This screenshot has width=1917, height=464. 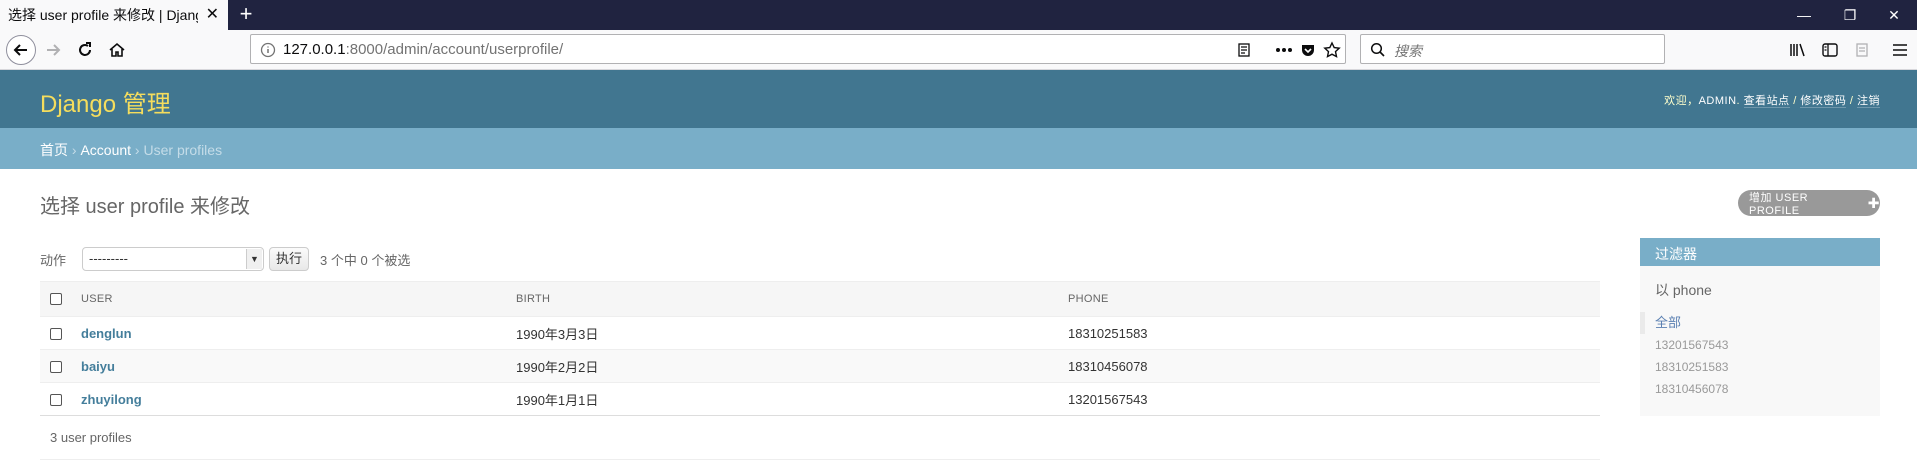 I want to click on filter-option: 18310456078, so click(x=1760, y=389).